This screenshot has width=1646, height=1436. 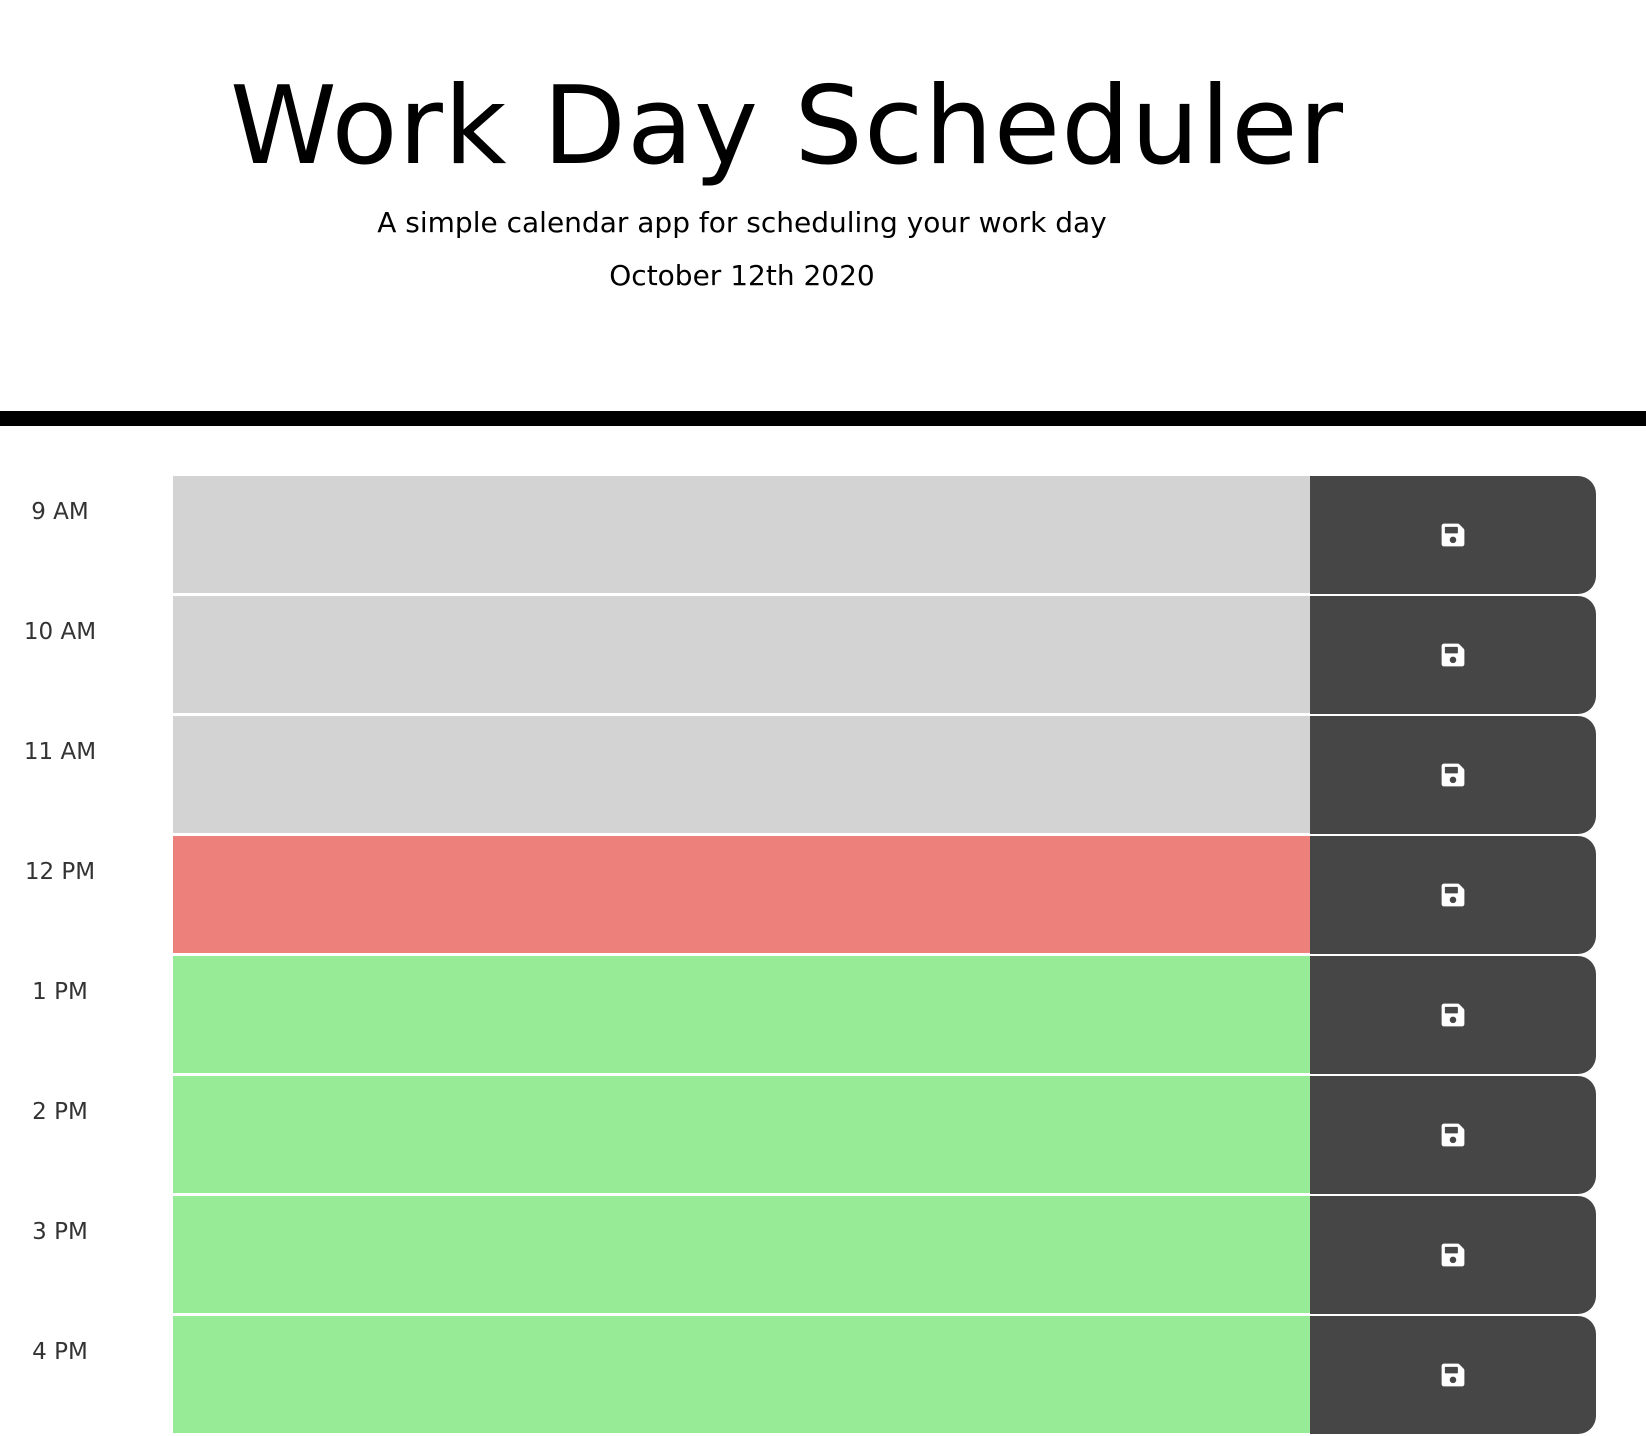 What do you see at coordinates (60, 1352) in the screenshot?
I see `hour-label: 4 PM` at bounding box center [60, 1352].